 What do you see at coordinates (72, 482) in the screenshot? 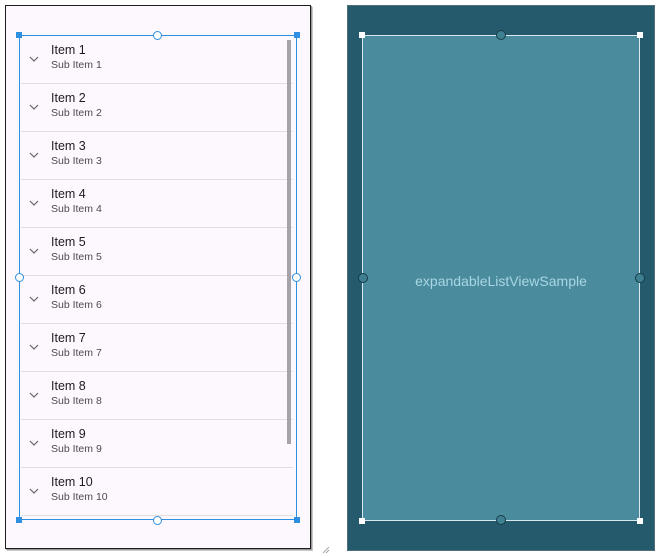
I see `item-title: Item 10` at bounding box center [72, 482].